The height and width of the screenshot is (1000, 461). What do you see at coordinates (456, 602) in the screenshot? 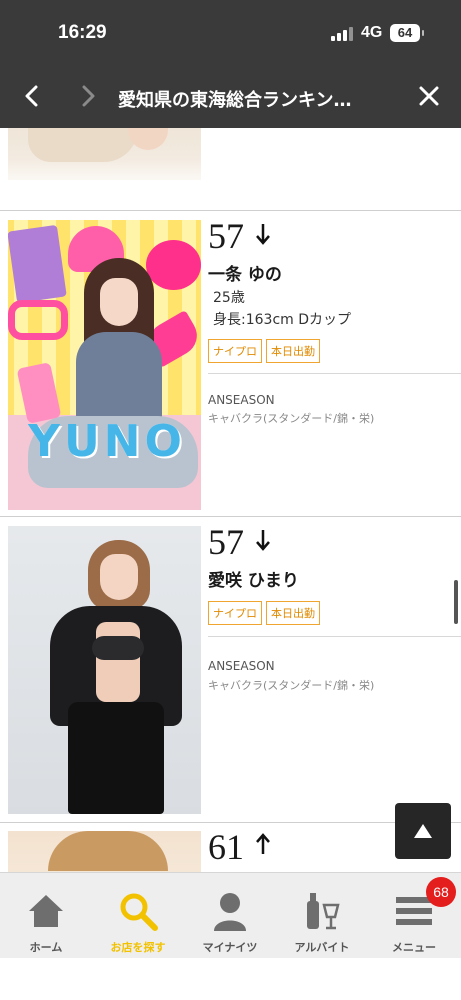
I see `scrollbar` at bounding box center [456, 602].